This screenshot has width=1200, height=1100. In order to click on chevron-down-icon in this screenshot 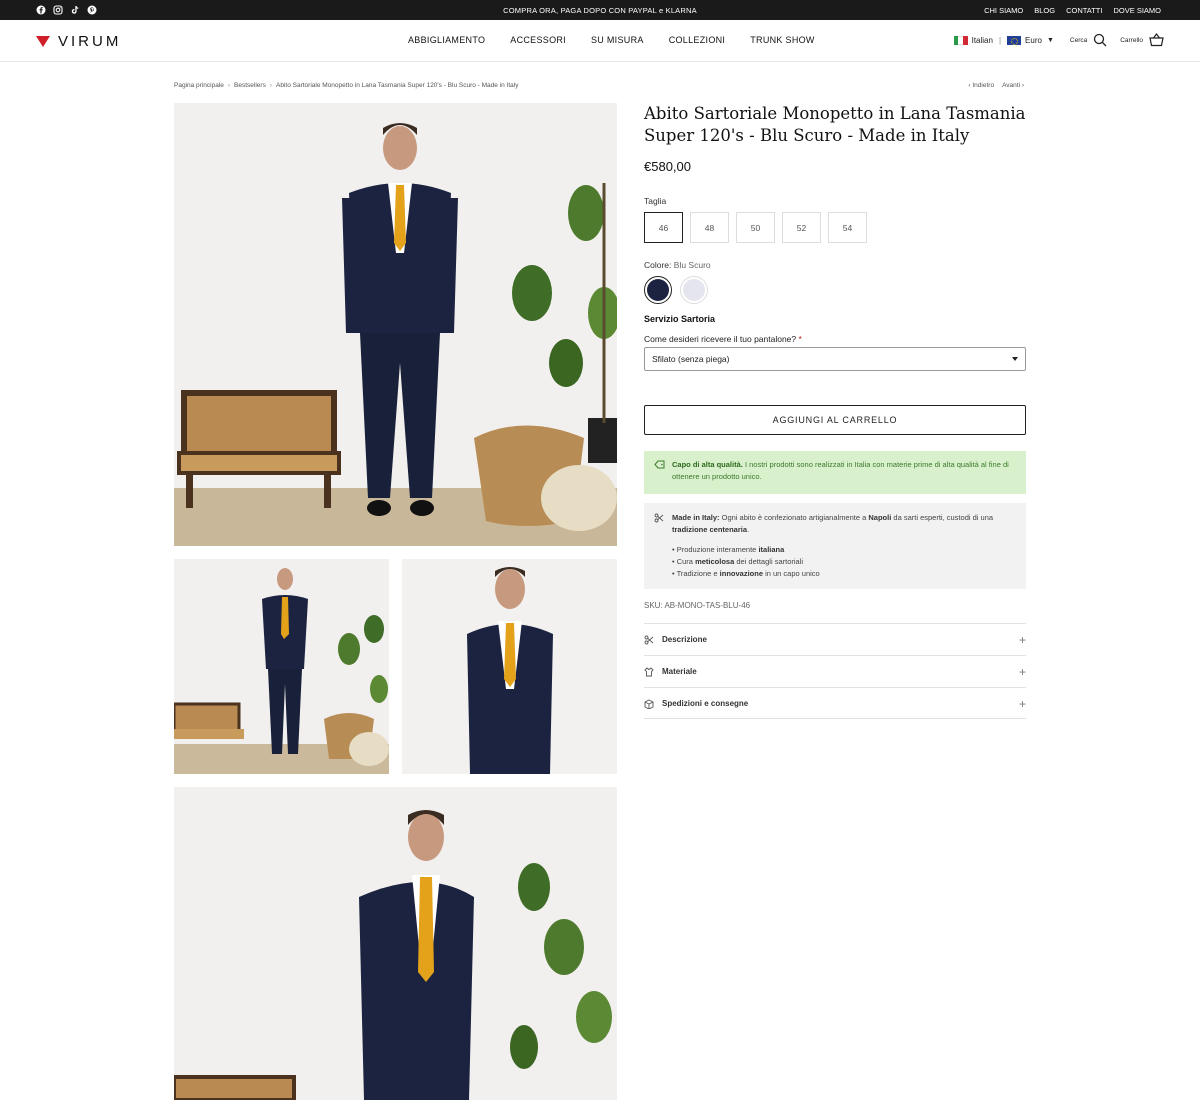, I will do `click(1015, 359)`.